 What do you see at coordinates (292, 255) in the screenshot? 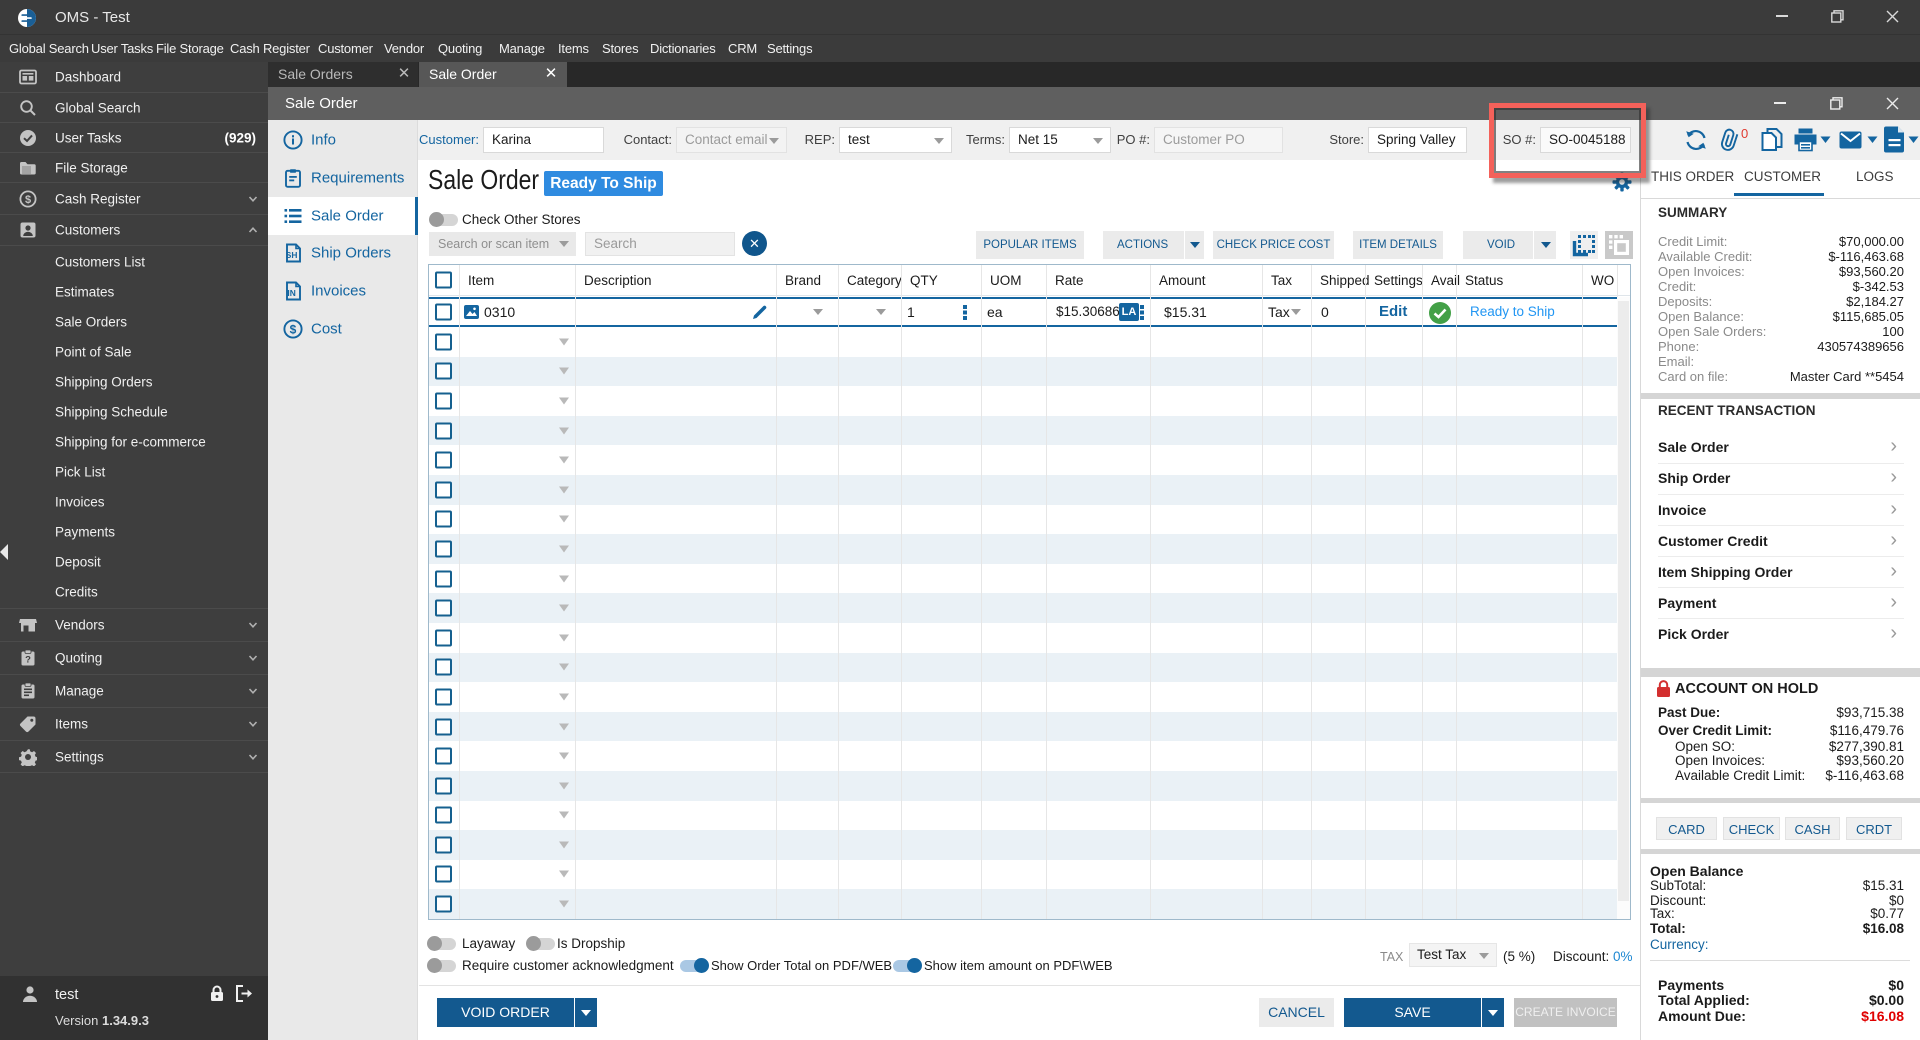
I see `svg-text: SH` at bounding box center [292, 255].